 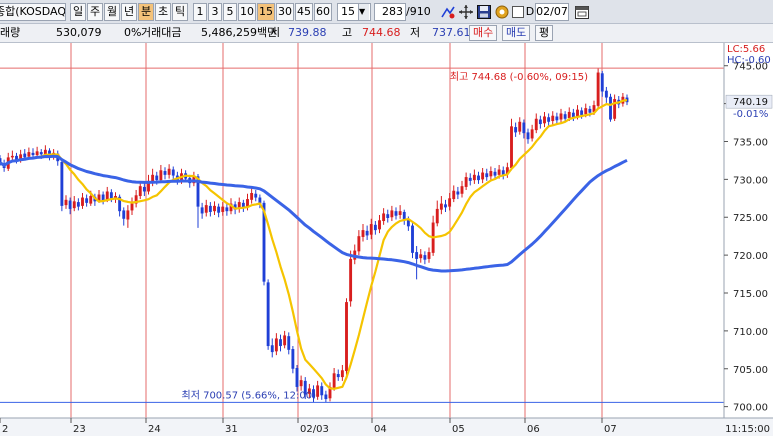 I want to click on period-tick-button: 틱, so click(x=180, y=12).